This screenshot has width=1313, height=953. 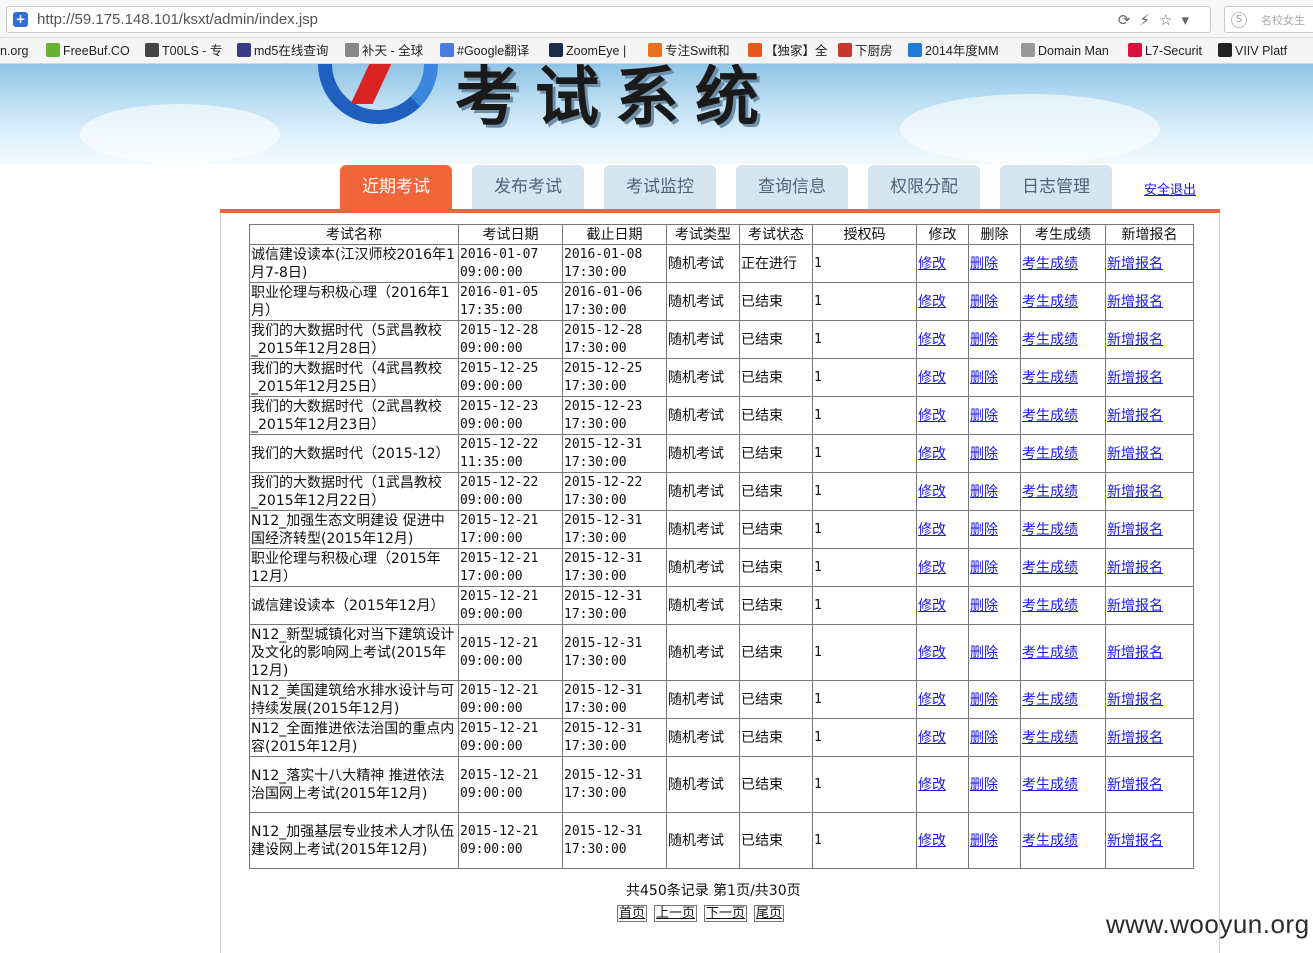 What do you see at coordinates (676, 913) in the screenshot?
I see `prev-page-link: 上一页` at bounding box center [676, 913].